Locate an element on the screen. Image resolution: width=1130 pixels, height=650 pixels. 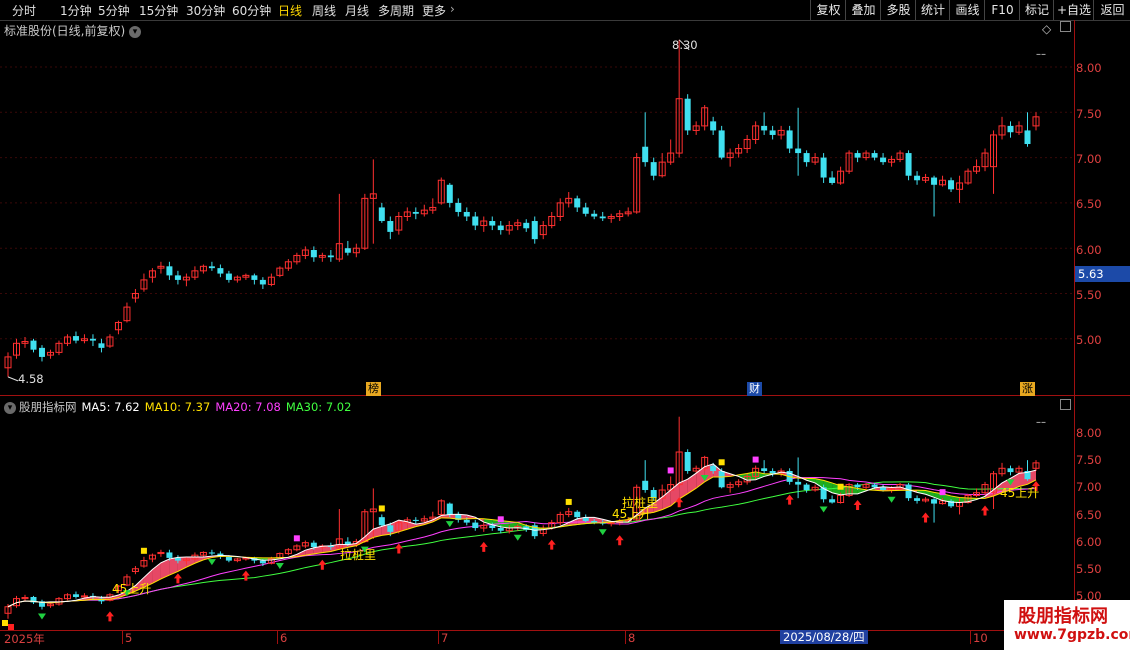
dash-mark: –– is located at coordinates (1041, 54).